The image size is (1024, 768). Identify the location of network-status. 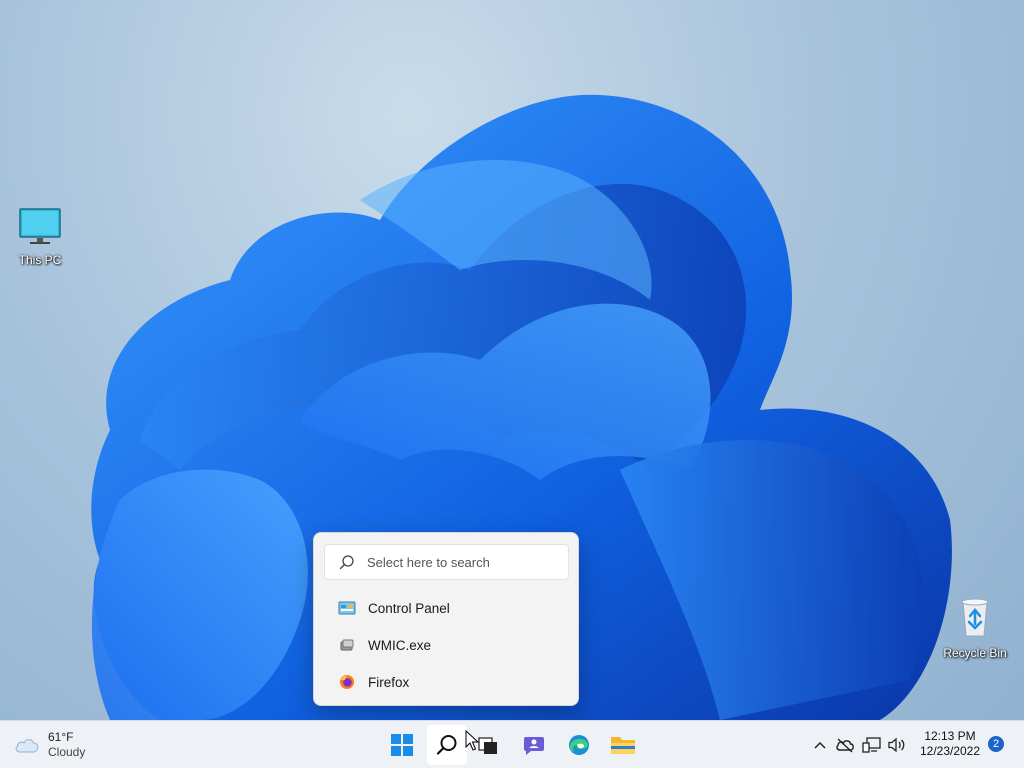
(872, 745).